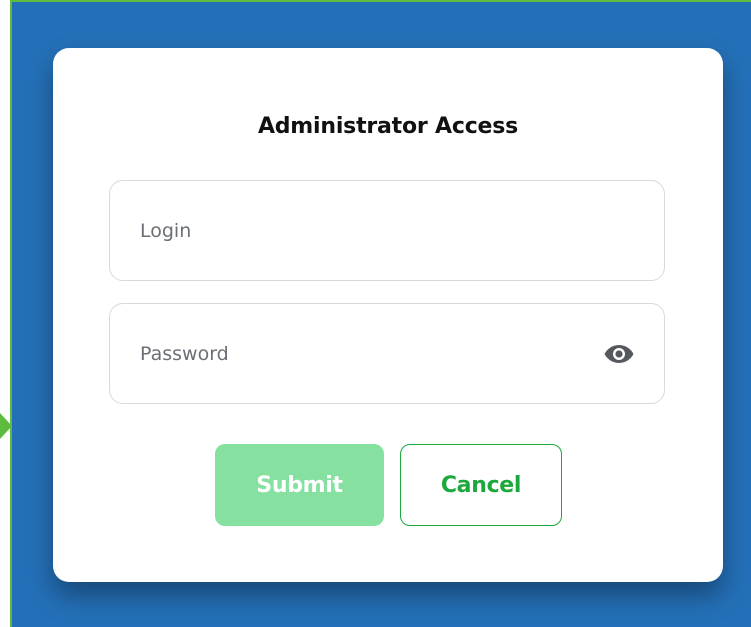 This screenshot has height=627, width=751. What do you see at coordinates (335, 353) in the screenshot?
I see `password-input` at bounding box center [335, 353].